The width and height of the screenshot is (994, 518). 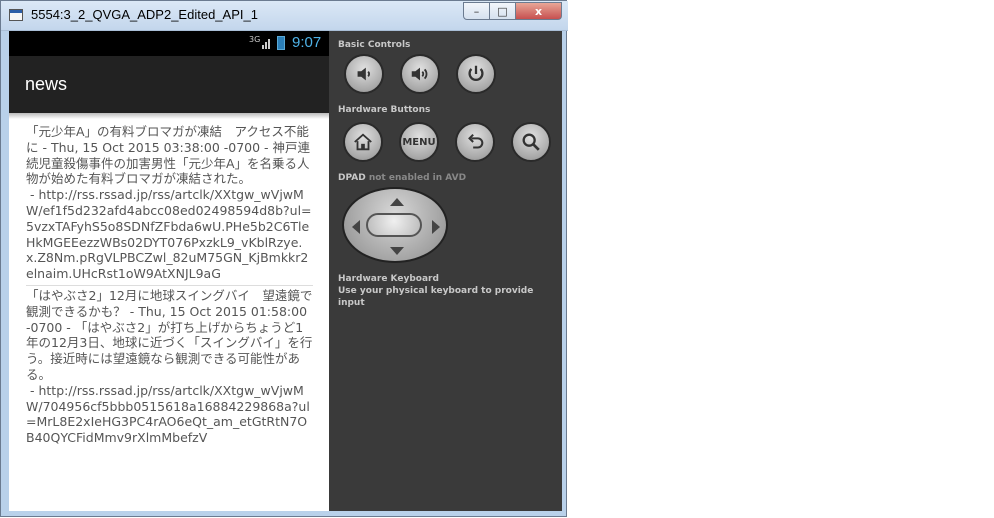 I want to click on app-title: news, so click(x=46, y=84).